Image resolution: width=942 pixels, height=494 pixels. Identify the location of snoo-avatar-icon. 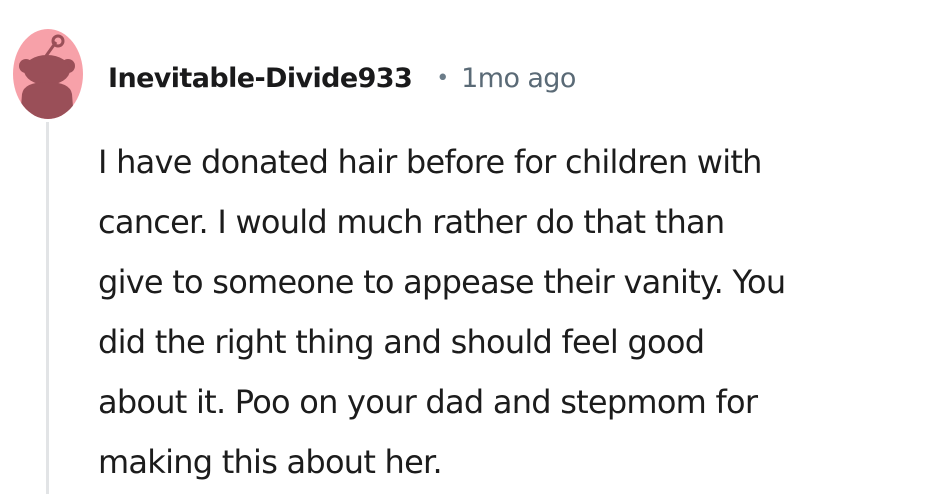
(48, 74).